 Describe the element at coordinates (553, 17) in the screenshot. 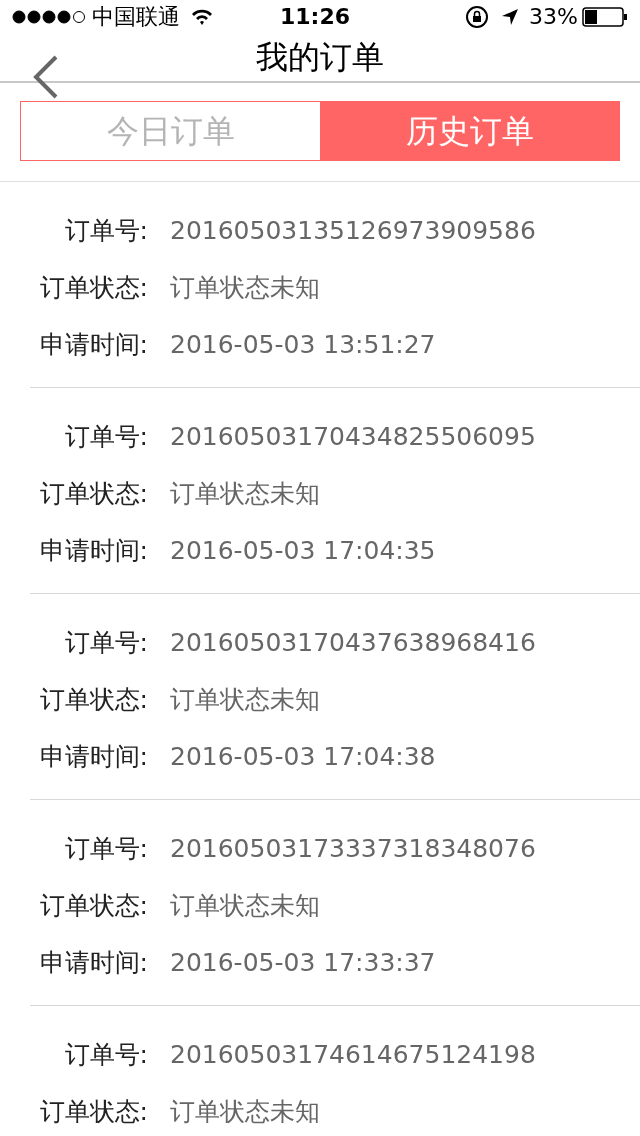

I see `battery-percent: 33%` at that location.